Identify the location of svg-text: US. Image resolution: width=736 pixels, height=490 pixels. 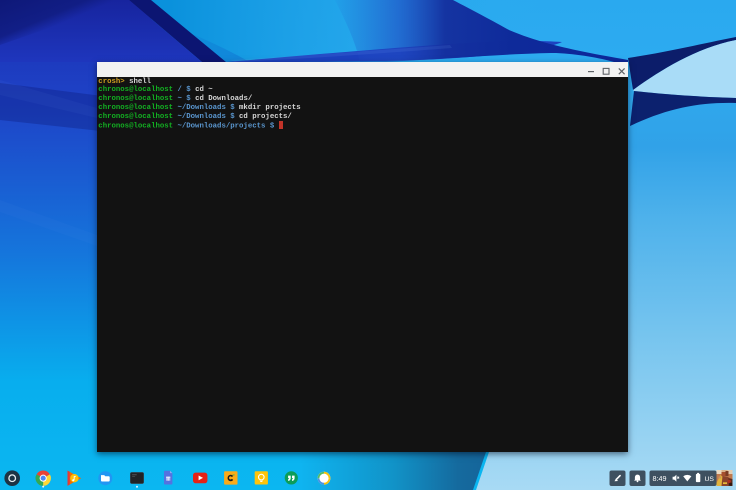
(710, 479).